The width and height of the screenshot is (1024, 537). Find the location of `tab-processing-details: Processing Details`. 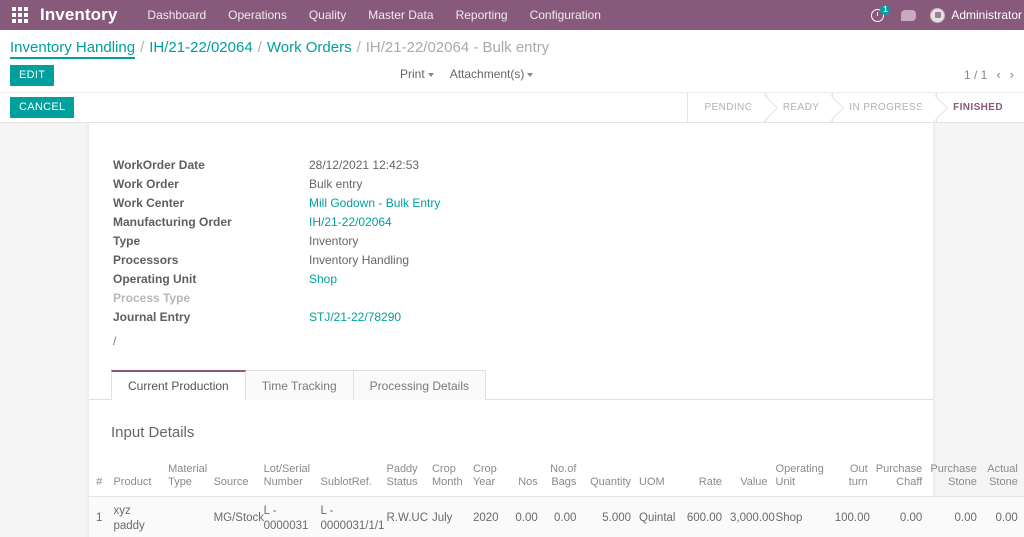

tab-processing-details: Processing Details is located at coordinates (419, 384).